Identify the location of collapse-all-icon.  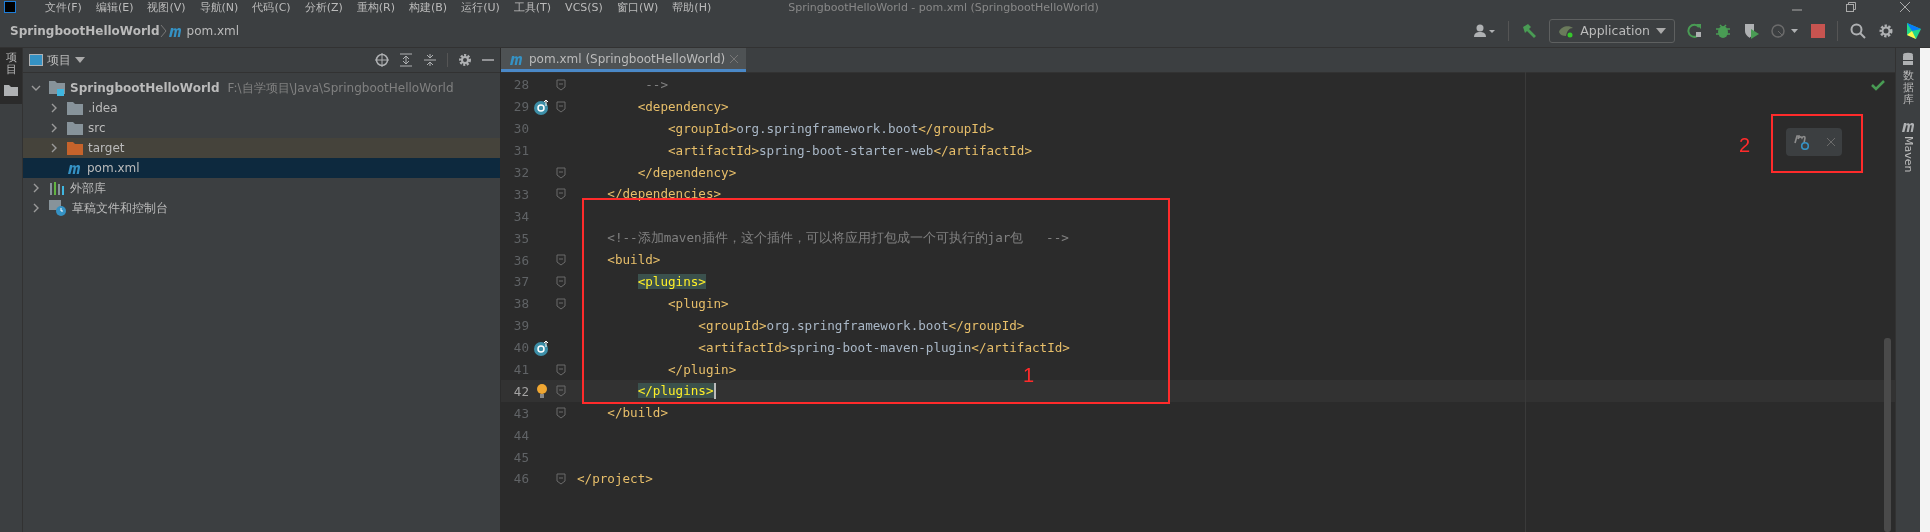
(430, 60).